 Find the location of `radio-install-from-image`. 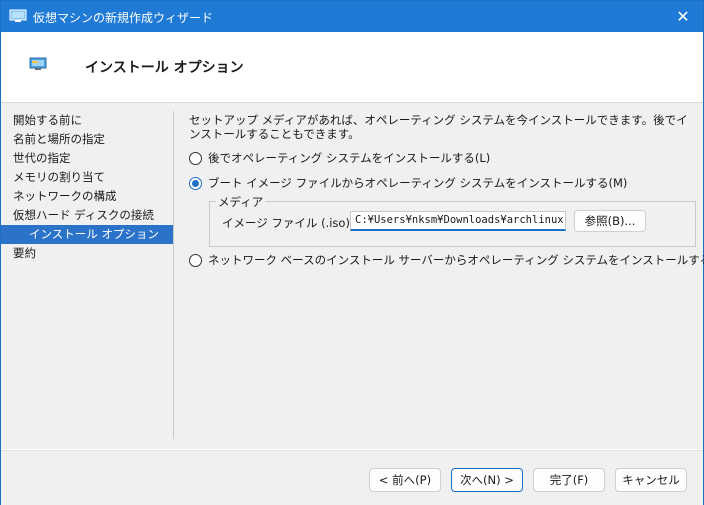

radio-install-from-image is located at coordinates (195, 183).